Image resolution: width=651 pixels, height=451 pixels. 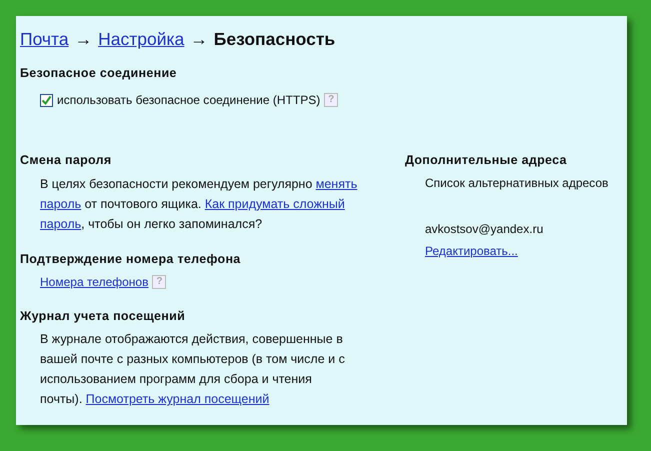 What do you see at coordinates (199, 204) in the screenshot?
I see `paragraph-text: В целях безопасности рекомендуем регулярно менять пароль от почтового ящика. Как придумать сложный пароль, чтобы он легко запоминался?` at bounding box center [199, 204].